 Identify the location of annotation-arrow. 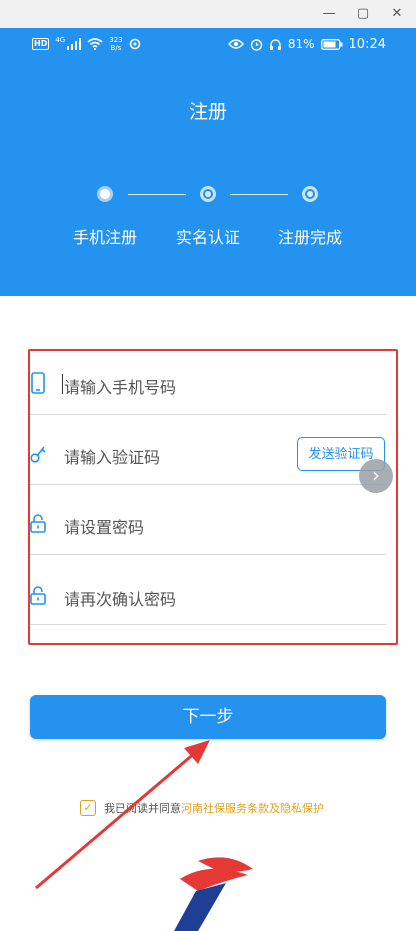
(122, 815).